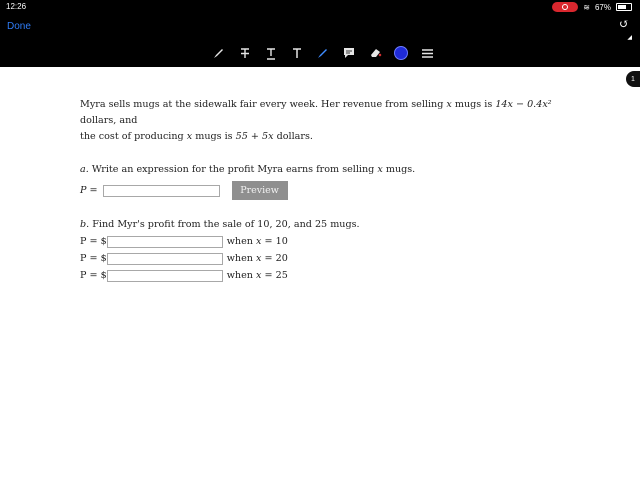 This screenshot has width=640, height=480. I want to click on status-indicators: ≋ 67%, so click(592, 7).